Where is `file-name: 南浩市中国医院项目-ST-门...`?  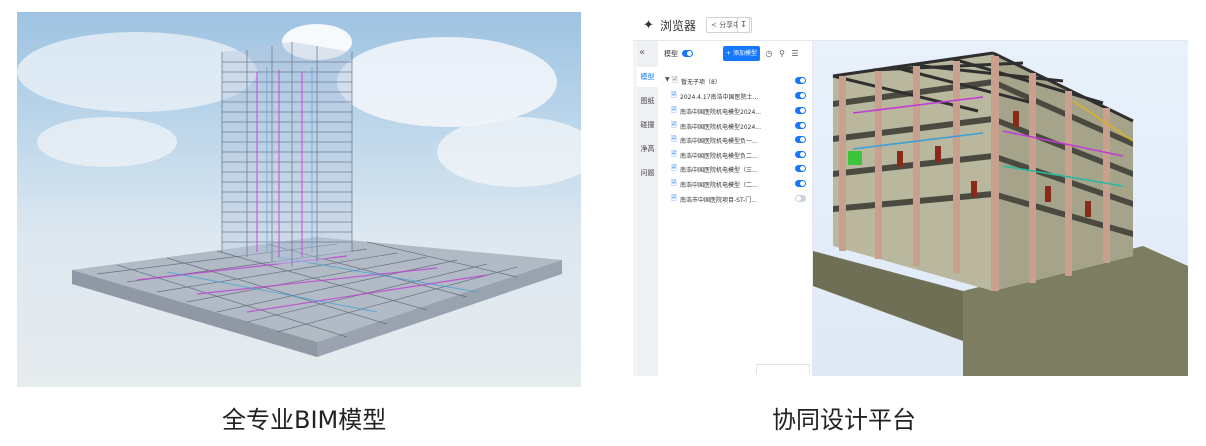 file-name: 南浩市中国医院项目-ST-门... is located at coordinates (718, 200).